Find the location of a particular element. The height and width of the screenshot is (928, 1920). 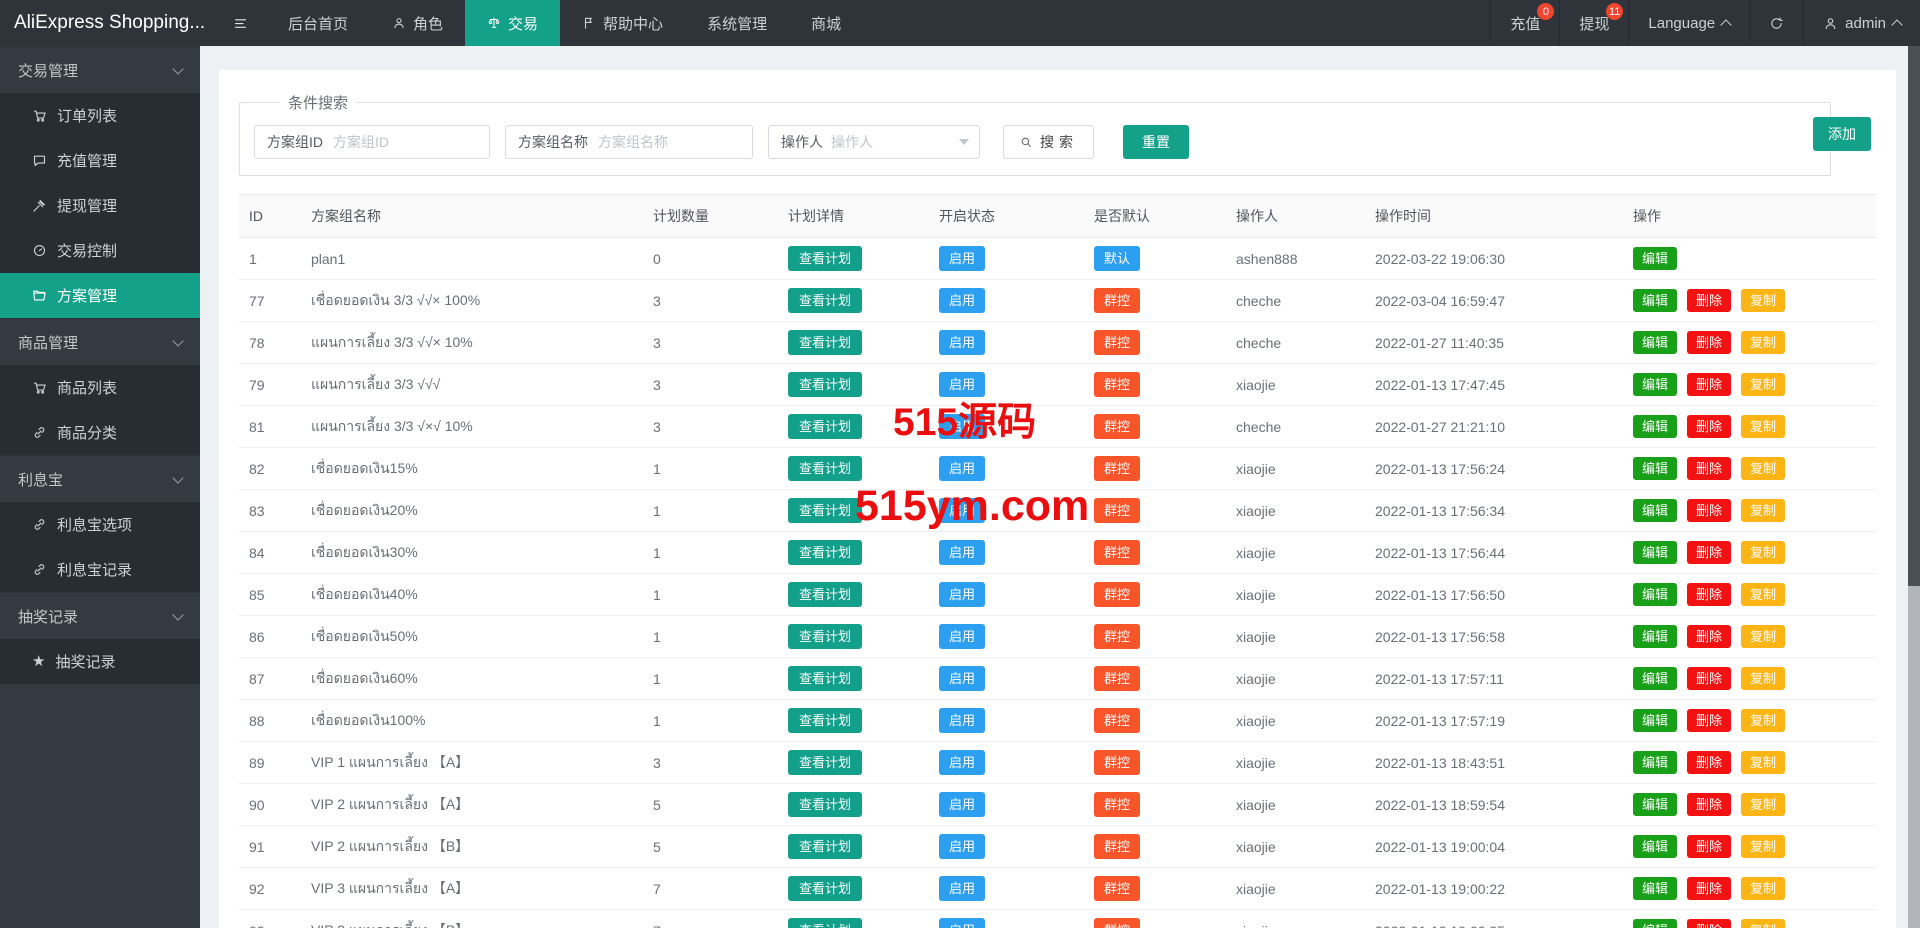

search-button: 搜索 is located at coordinates (1048, 142).